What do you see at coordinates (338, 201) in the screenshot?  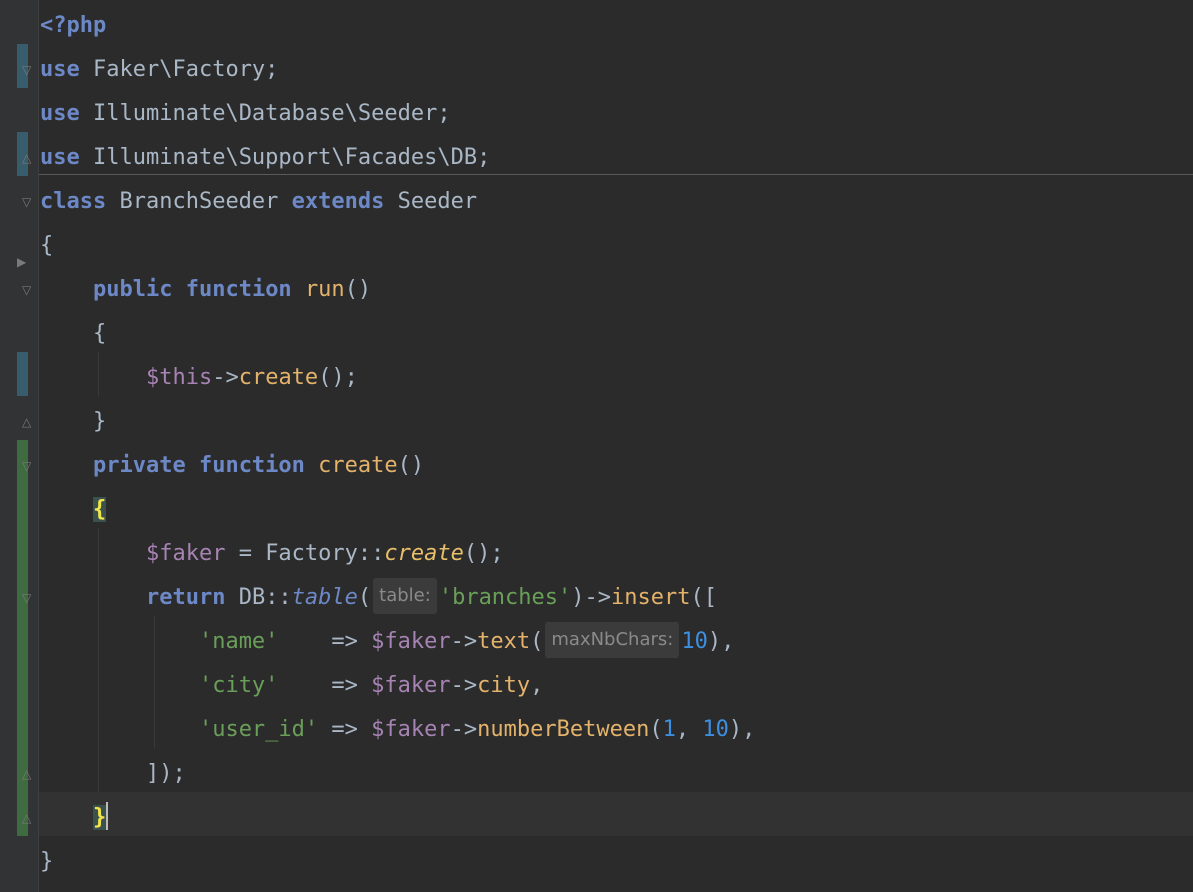 I see `keyword: extends` at bounding box center [338, 201].